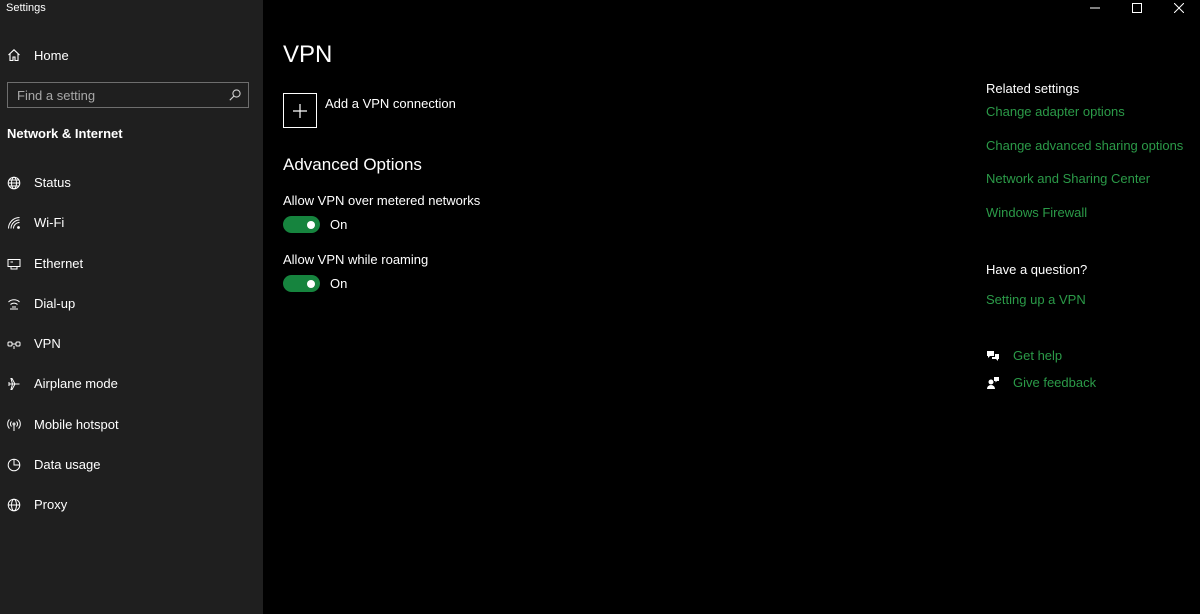  Describe the element at coordinates (67, 465) in the screenshot. I see `sidebar-item-label: Data usage` at that location.